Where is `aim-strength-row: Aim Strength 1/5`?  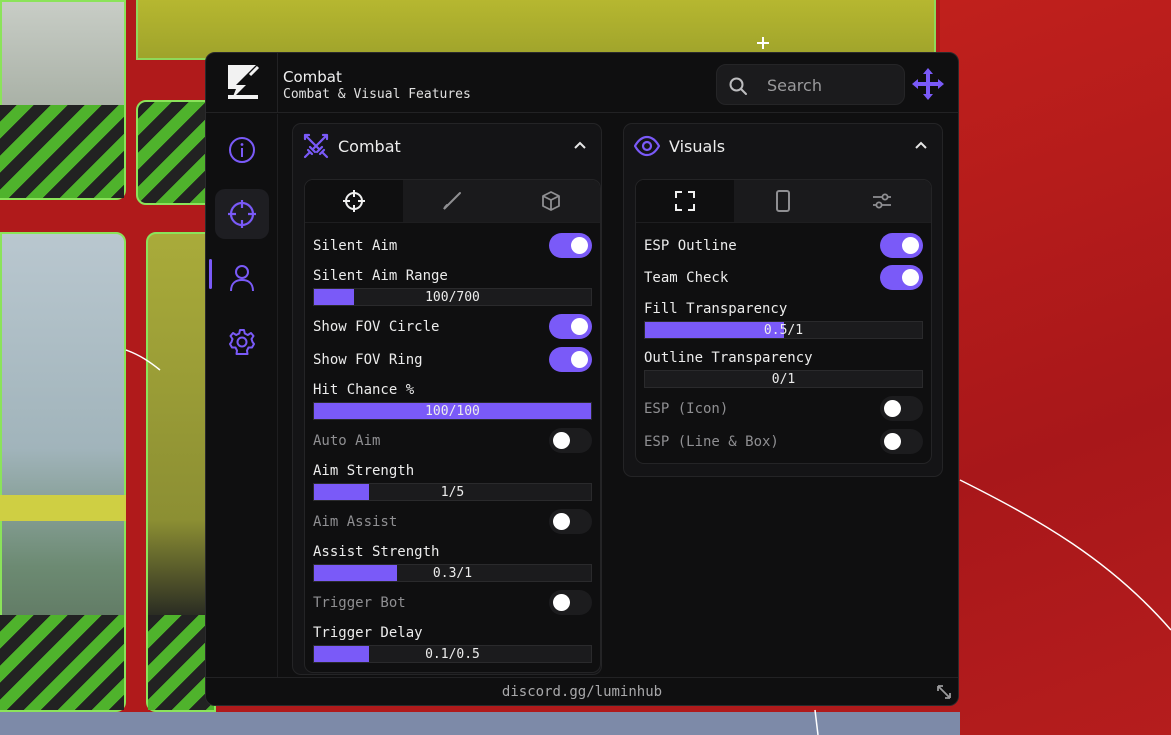
aim-strength-row: Aim Strength 1/5 is located at coordinates (452, 483).